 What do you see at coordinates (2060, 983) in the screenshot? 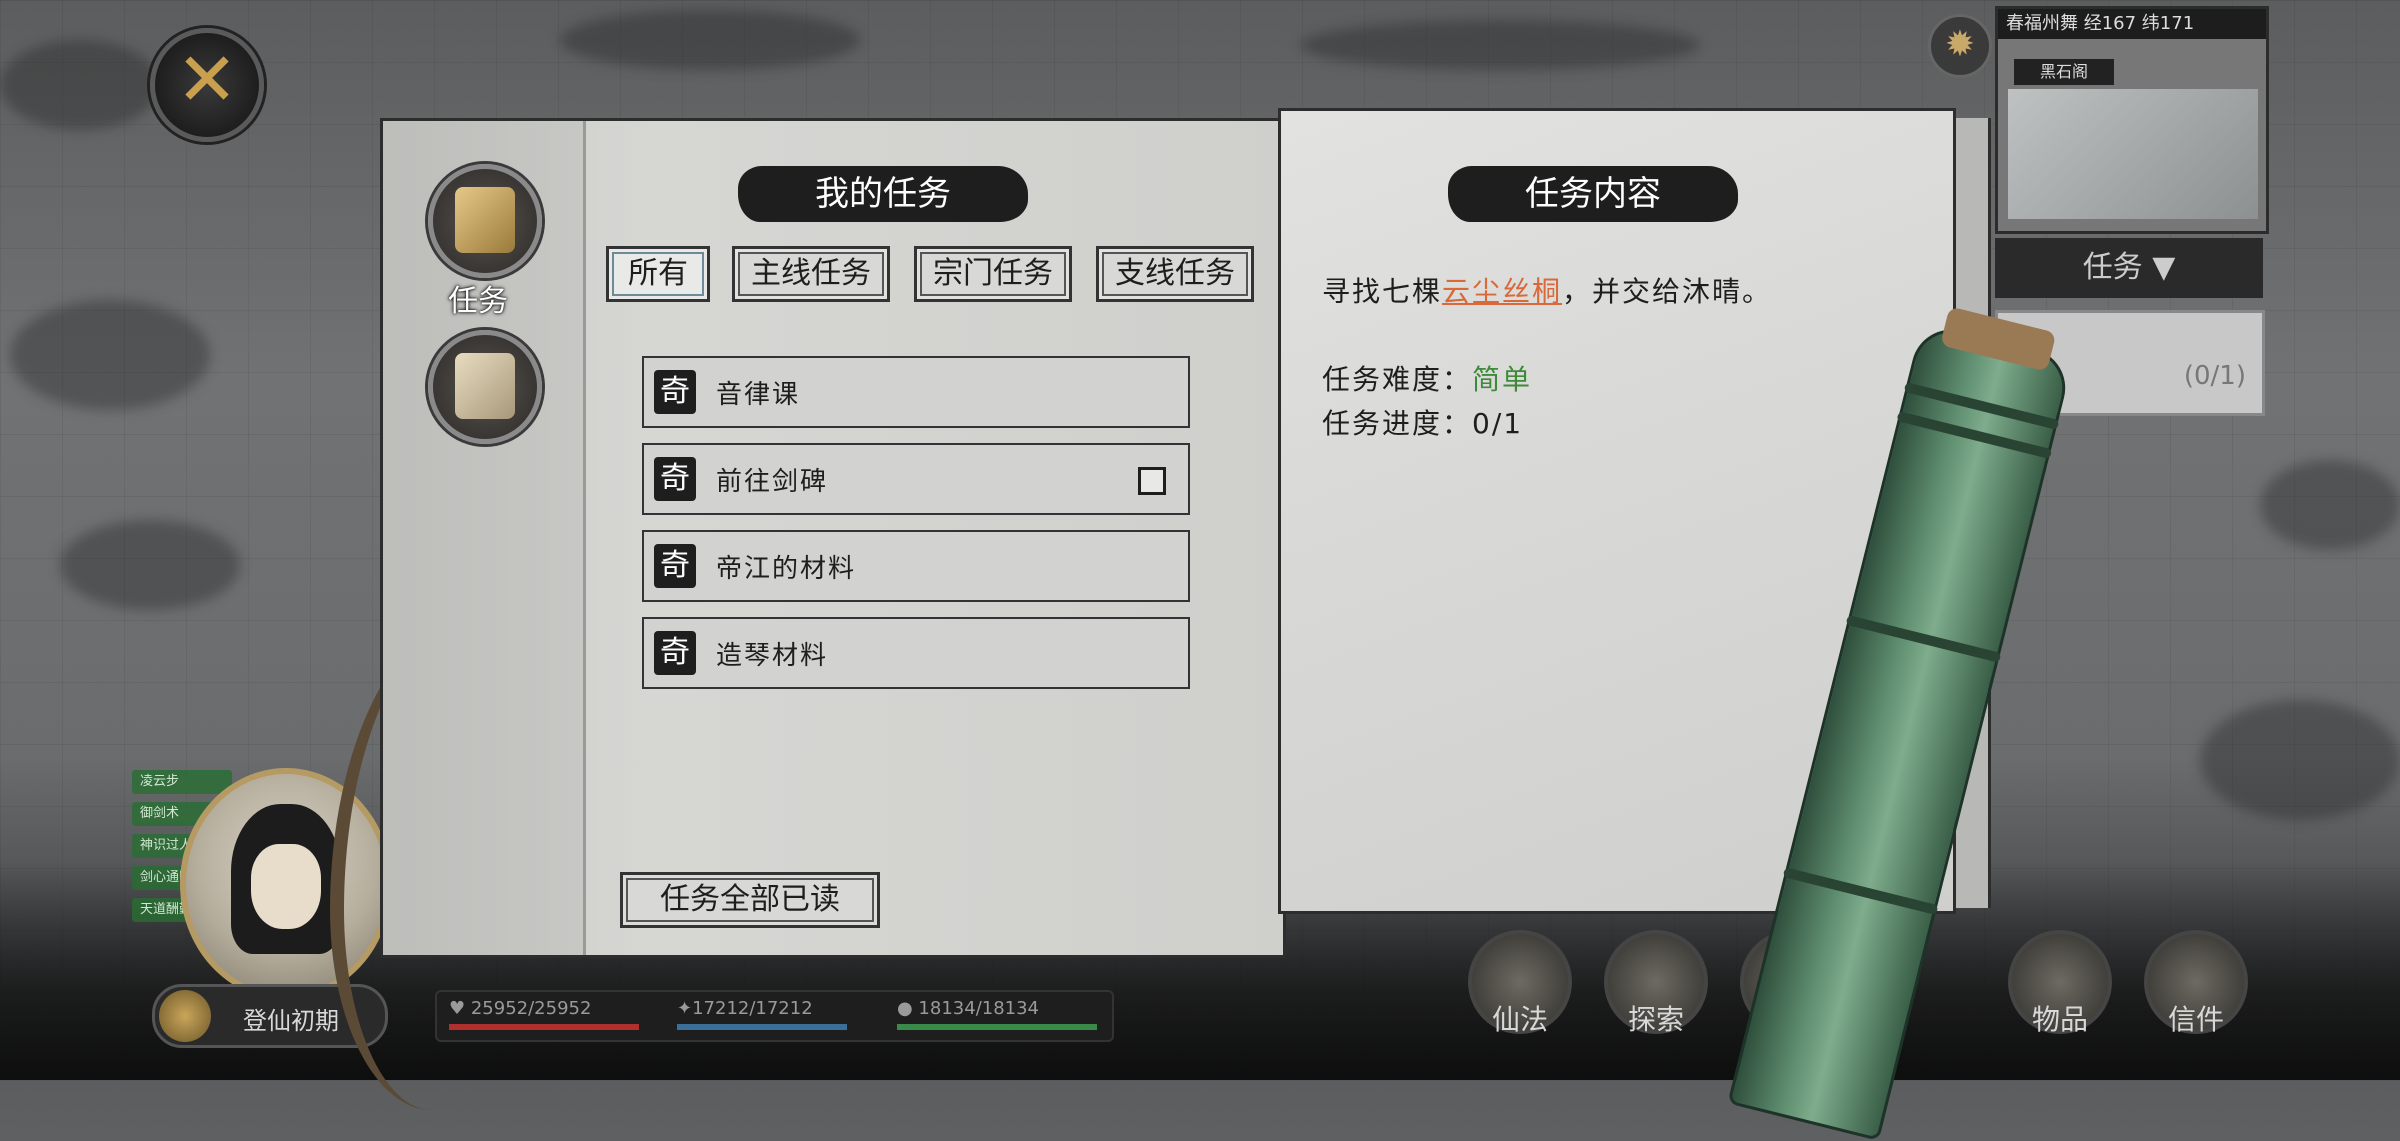
I see `menu-button-items: 物品` at bounding box center [2060, 983].